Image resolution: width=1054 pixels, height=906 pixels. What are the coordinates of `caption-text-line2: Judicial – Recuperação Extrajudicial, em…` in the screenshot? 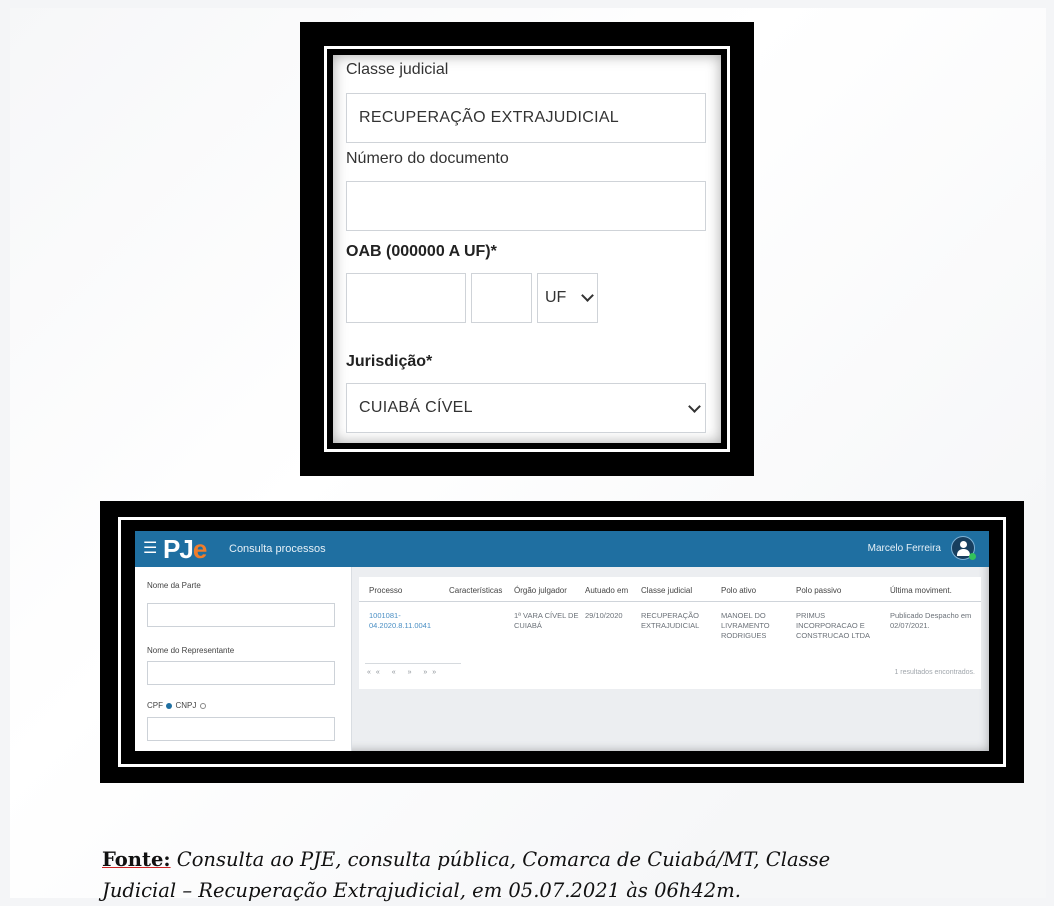 It's located at (421, 890).